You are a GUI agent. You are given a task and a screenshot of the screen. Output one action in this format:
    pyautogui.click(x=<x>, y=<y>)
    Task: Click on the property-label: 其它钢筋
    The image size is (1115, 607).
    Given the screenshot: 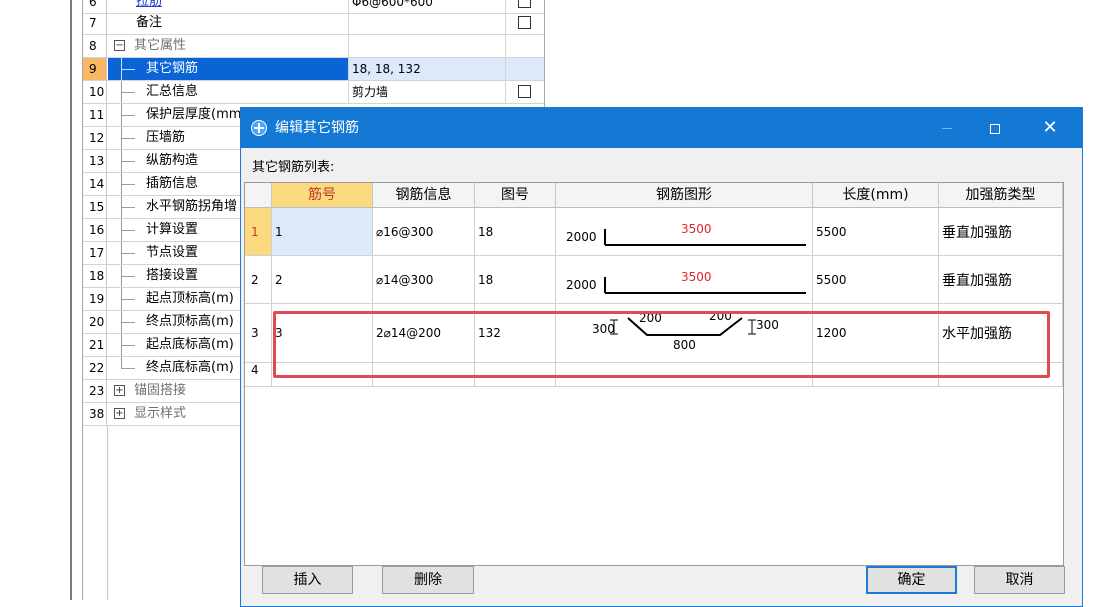 What is the action you would take?
    pyautogui.click(x=172, y=68)
    